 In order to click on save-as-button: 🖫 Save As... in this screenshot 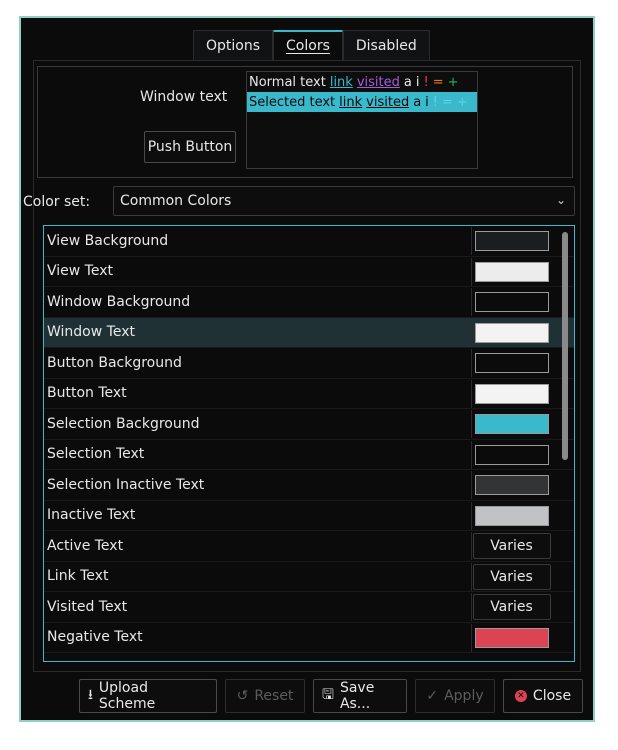, I will do `click(360, 696)`.